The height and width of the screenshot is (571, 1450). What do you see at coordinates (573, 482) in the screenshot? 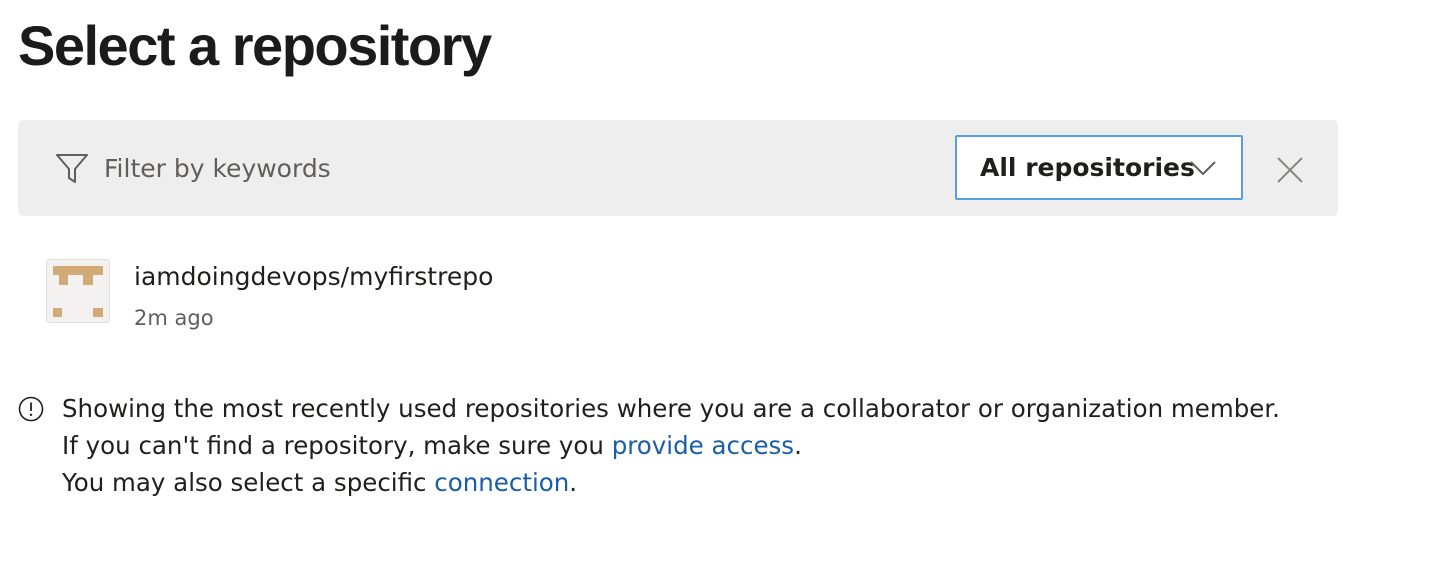
I see `info-line-3-suffix: .` at bounding box center [573, 482].